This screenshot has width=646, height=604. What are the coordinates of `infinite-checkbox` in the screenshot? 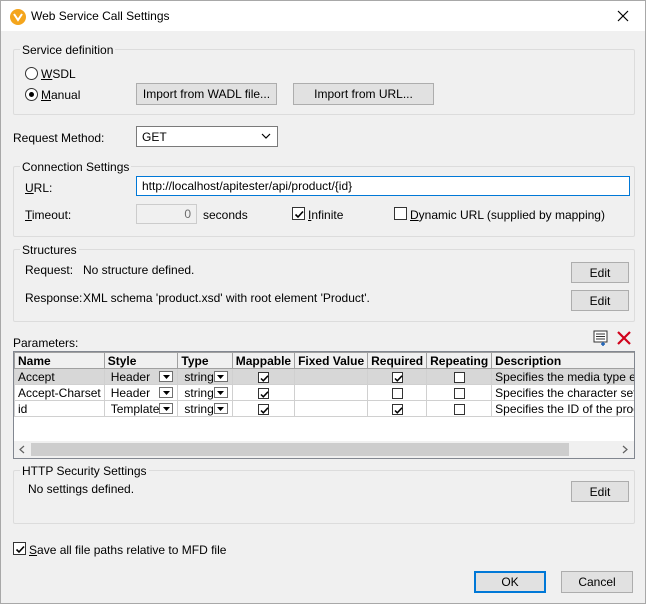 It's located at (298, 213).